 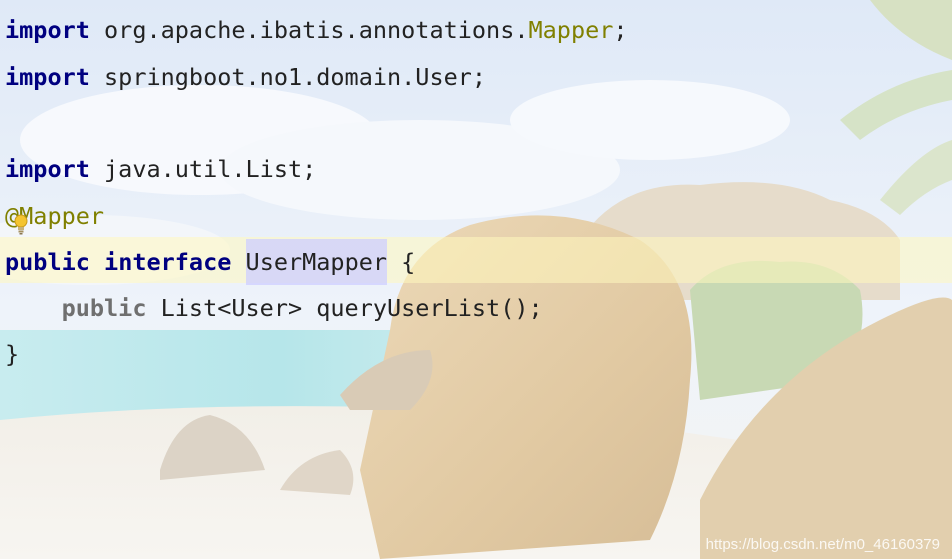 What do you see at coordinates (822, 544) in the screenshot?
I see `watermark-text: https://blog.csdn.net/m0_46160379` at bounding box center [822, 544].